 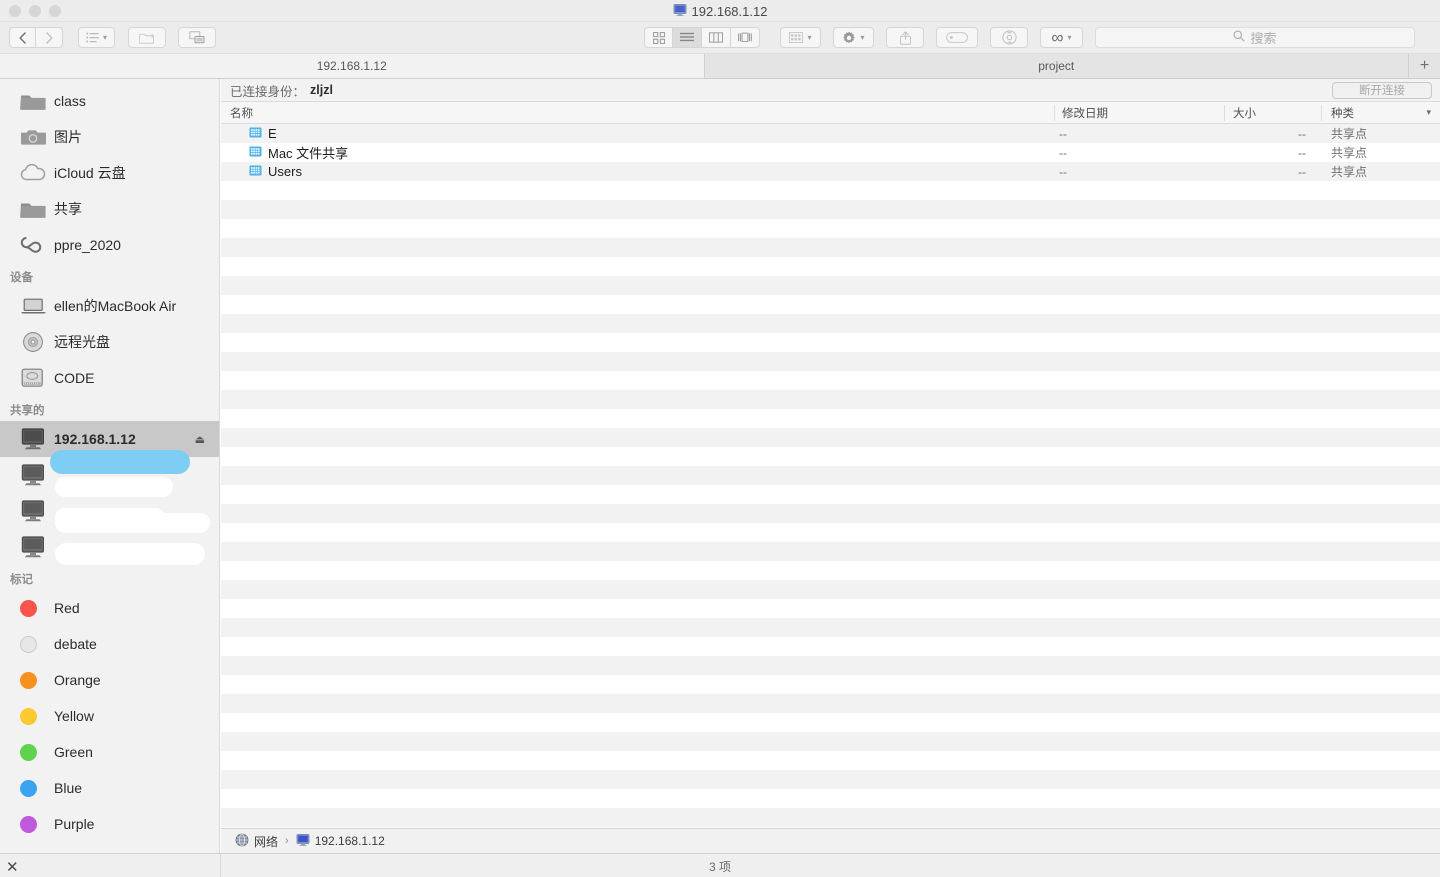 What do you see at coordinates (830, 152) in the screenshot?
I see `table-row: Mac 文件共享 -- -- 共享点` at bounding box center [830, 152].